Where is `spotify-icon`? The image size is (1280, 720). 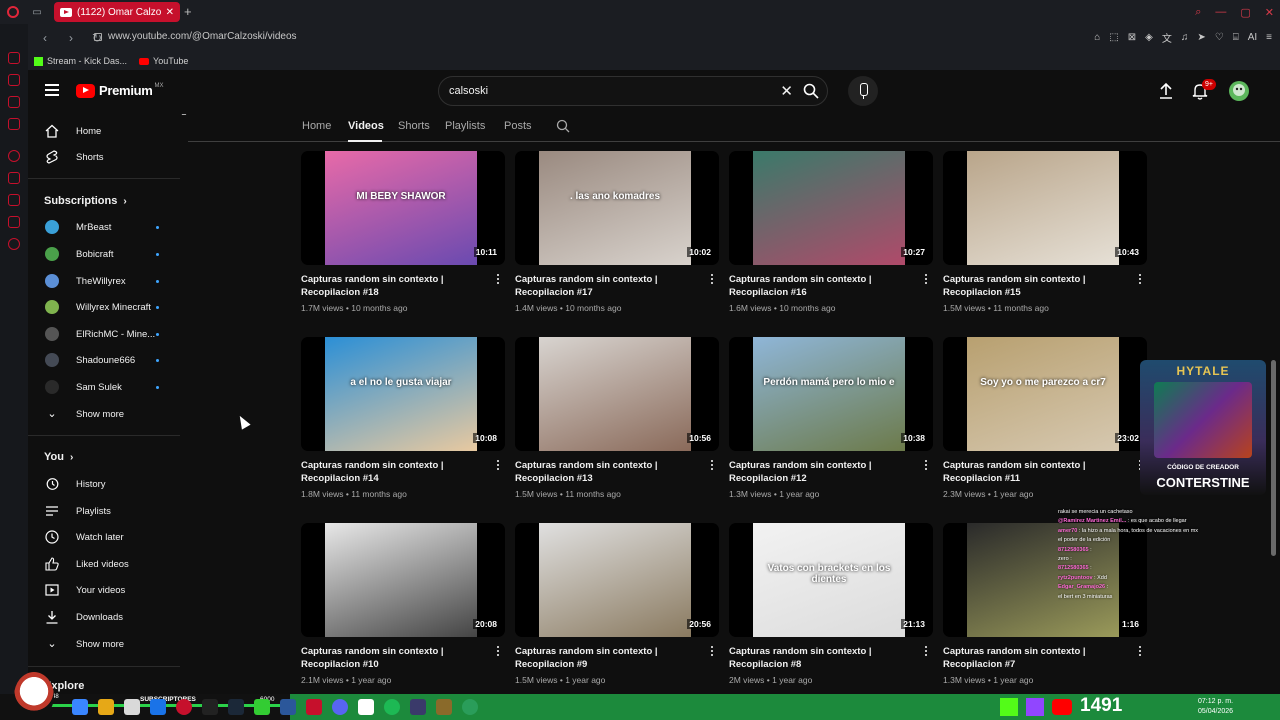
spotify-icon is located at coordinates (392, 707).